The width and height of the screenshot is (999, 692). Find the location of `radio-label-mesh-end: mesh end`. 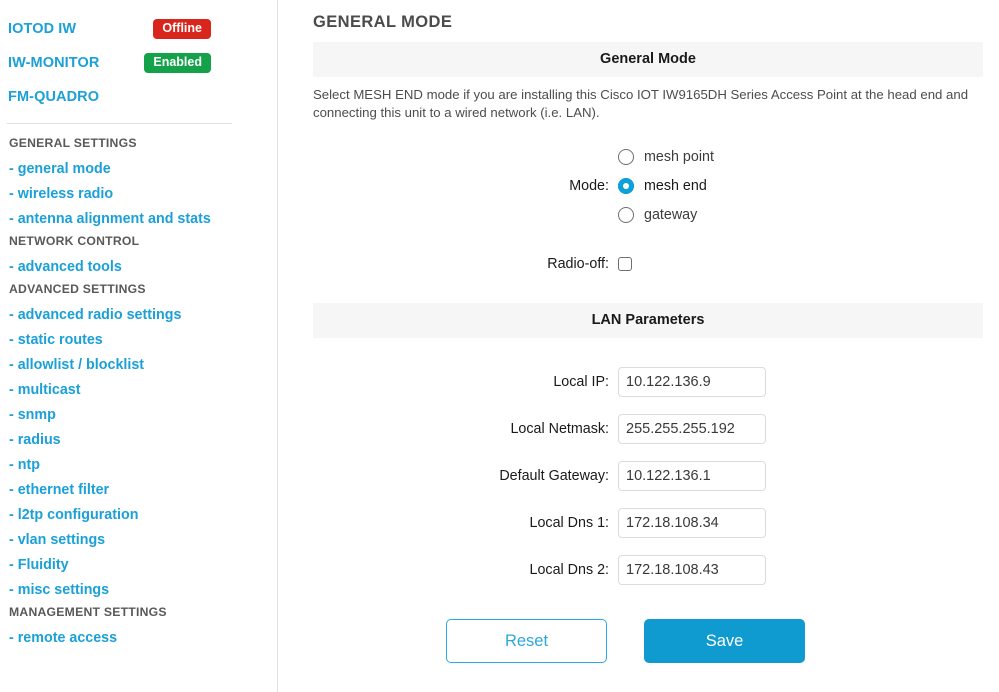

radio-label-mesh-end: mesh end is located at coordinates (675, 185).